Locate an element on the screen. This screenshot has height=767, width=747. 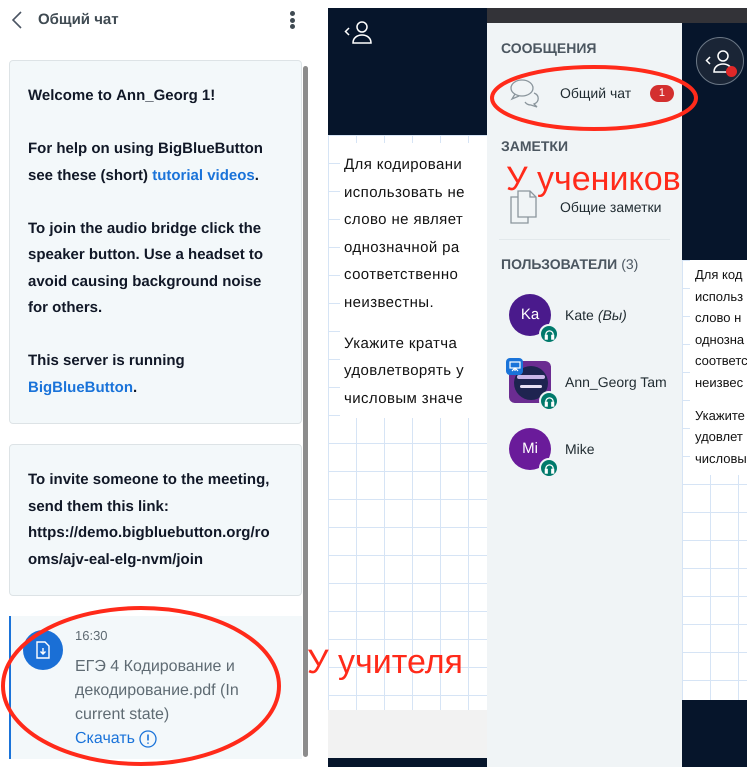
user-name: Kate is located at coordinates (579, 315).